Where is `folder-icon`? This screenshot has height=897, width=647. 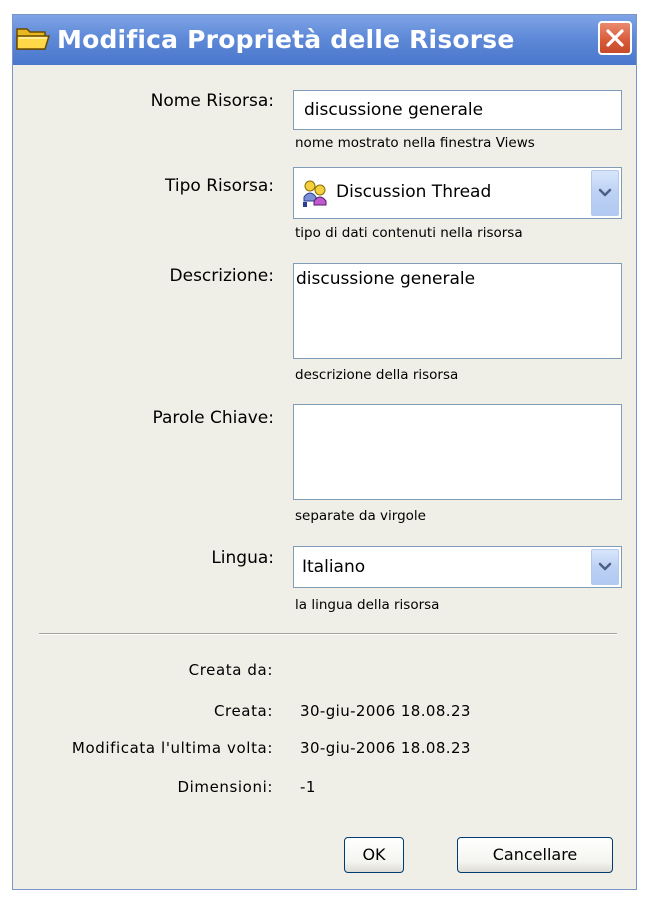
folder-icon is located at coordinates (33, 38).